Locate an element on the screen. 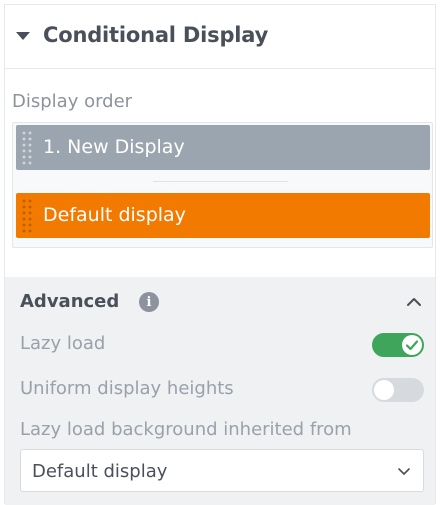 This screenshot has height=505, width=440. panel-title: Conditional Display is located at coordinates (156, 35).